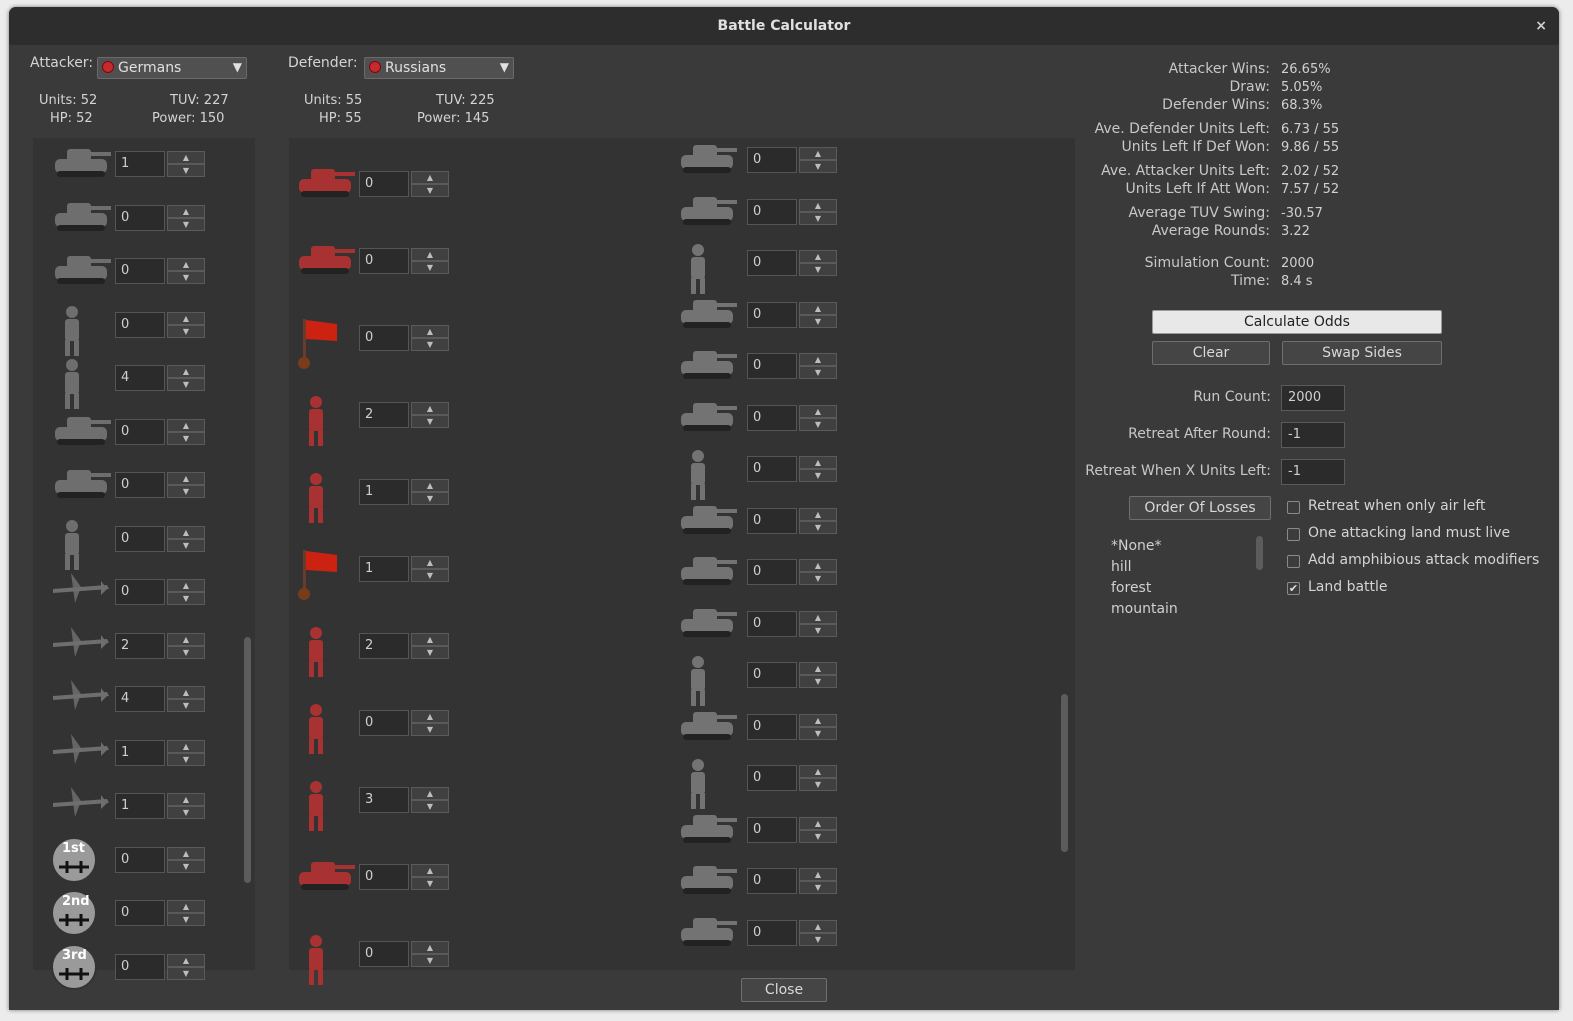  Describe the element at coordinates (1064, 773) in the screenshot. I see `defender-scrollbar` at that location.